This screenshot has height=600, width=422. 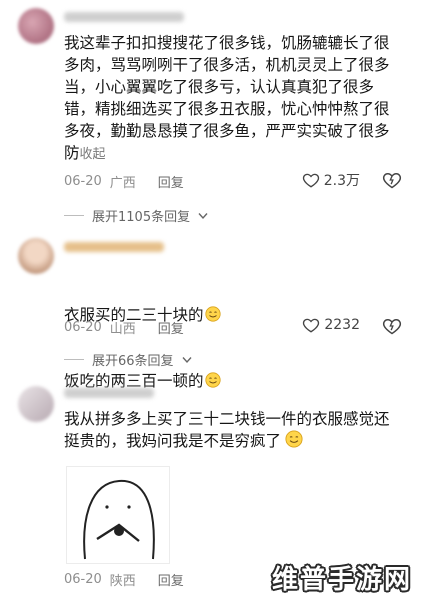 I want to click on like-count: 2232, so click(x=342, y=325).